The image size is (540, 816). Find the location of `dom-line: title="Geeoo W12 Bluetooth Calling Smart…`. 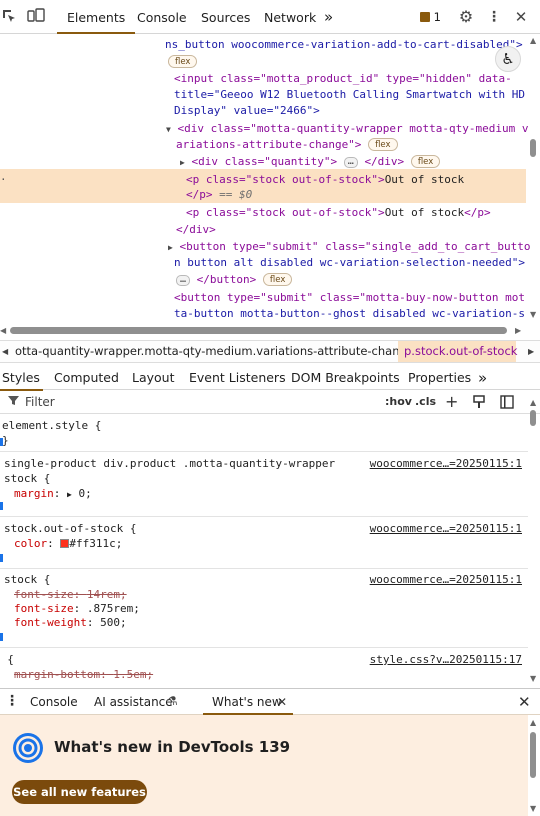

dom-line: title="Geeoo W12 Bluetooth Calling Smart… is located at coordinates (349, 94).